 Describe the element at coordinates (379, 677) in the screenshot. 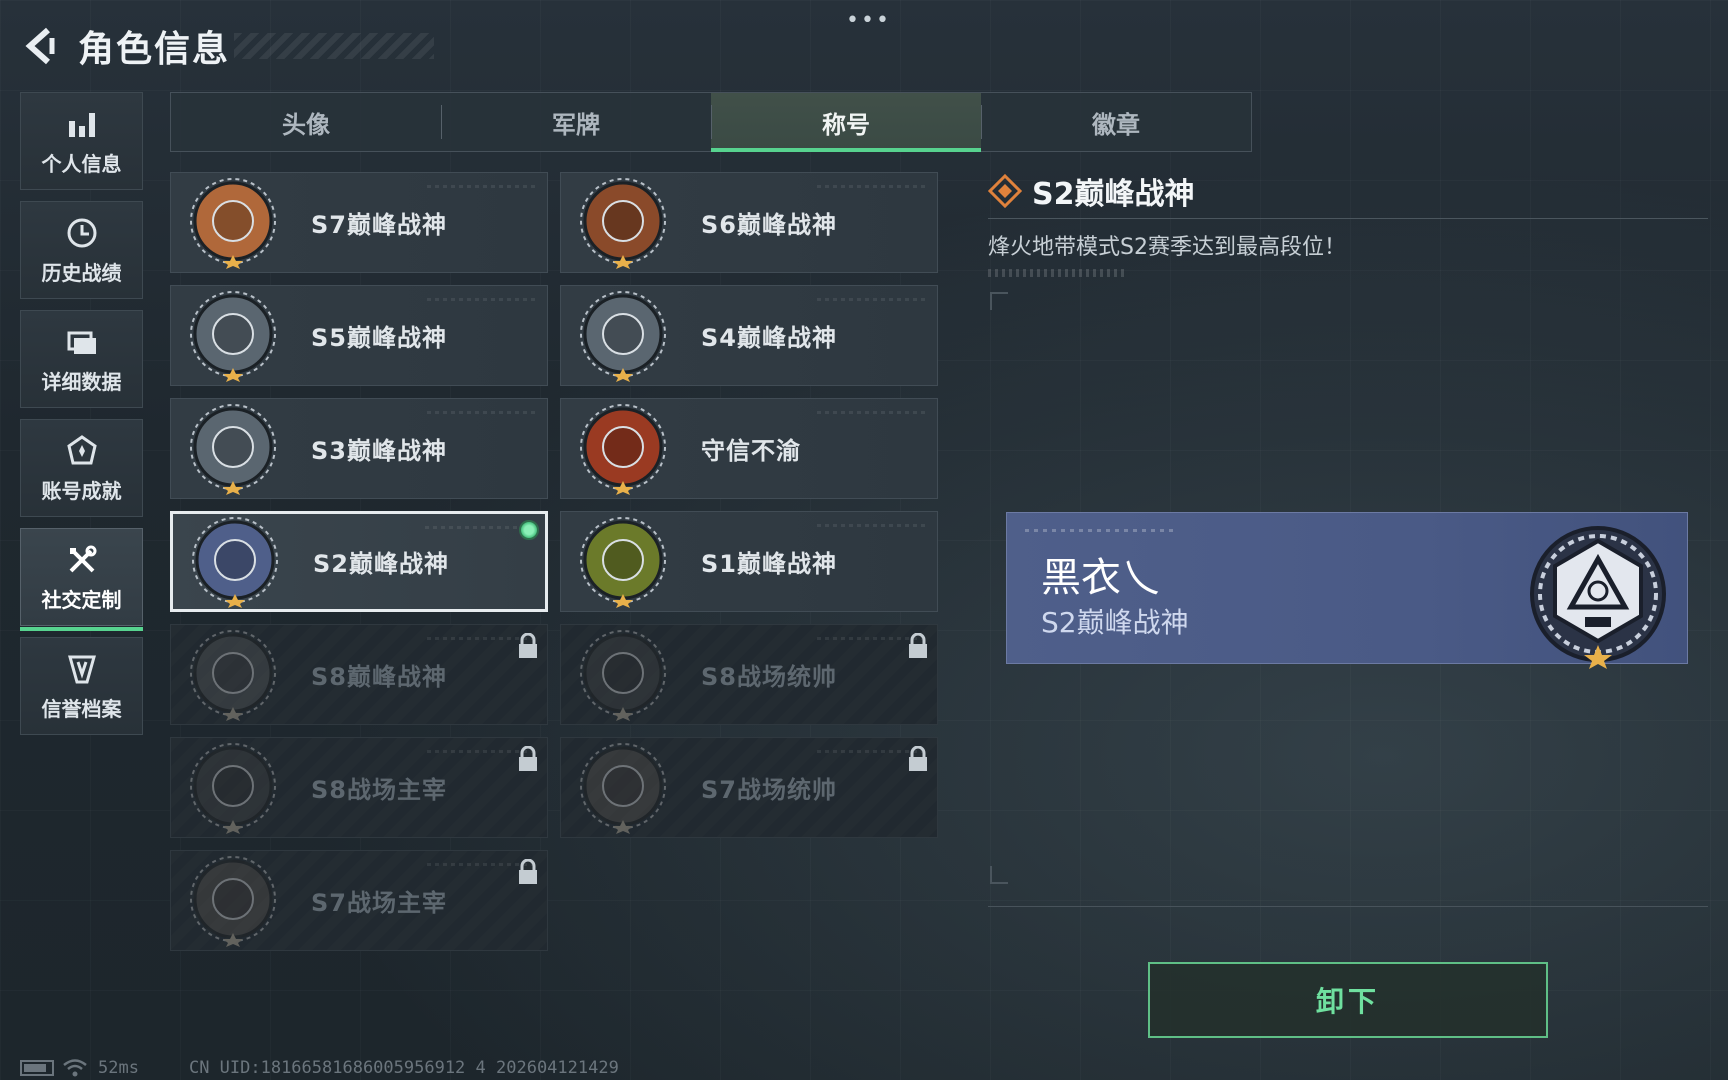

I see `title-name: S8巅峰战神` at that location.